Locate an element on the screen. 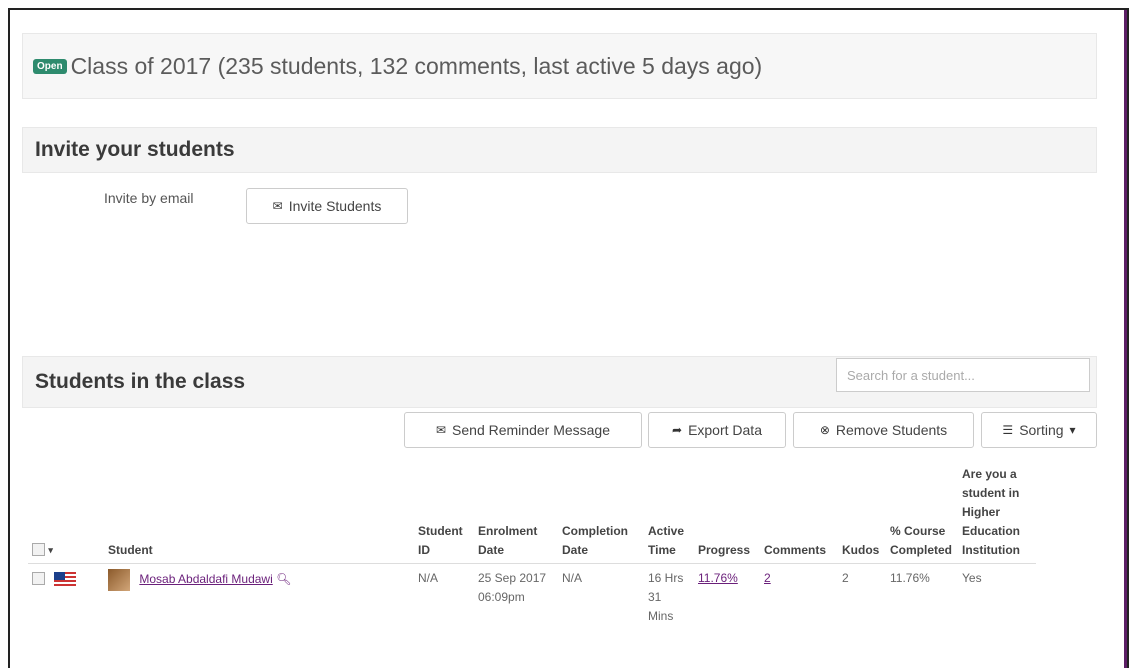 The width and height of the screenshot is (1139, 668). status-badge: Open is located at coordinates (50, 66).